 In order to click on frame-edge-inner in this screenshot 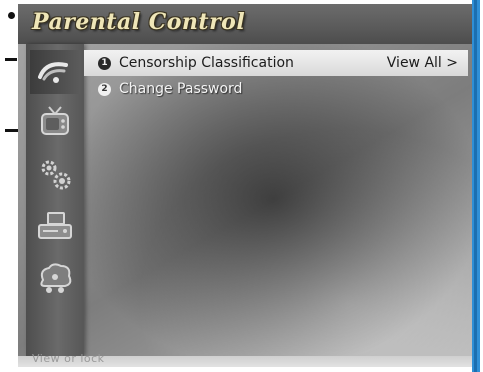, I will do `click(475, 186)`.